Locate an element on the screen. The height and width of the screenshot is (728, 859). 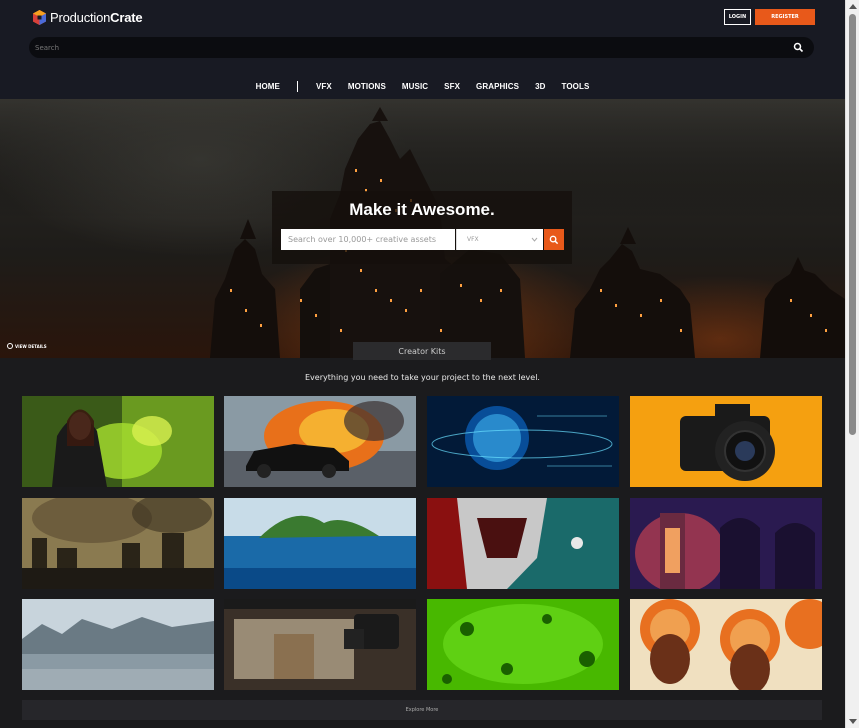
hero-search-panel: Make it Awesome. VFX is located at coordinates (422, 227).